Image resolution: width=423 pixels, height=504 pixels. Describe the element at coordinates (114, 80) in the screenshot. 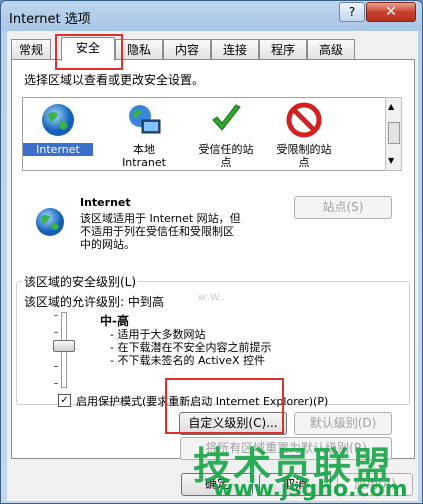

I see `zone-instruction: 选择区域以查看或更改安全设置。` at that location.